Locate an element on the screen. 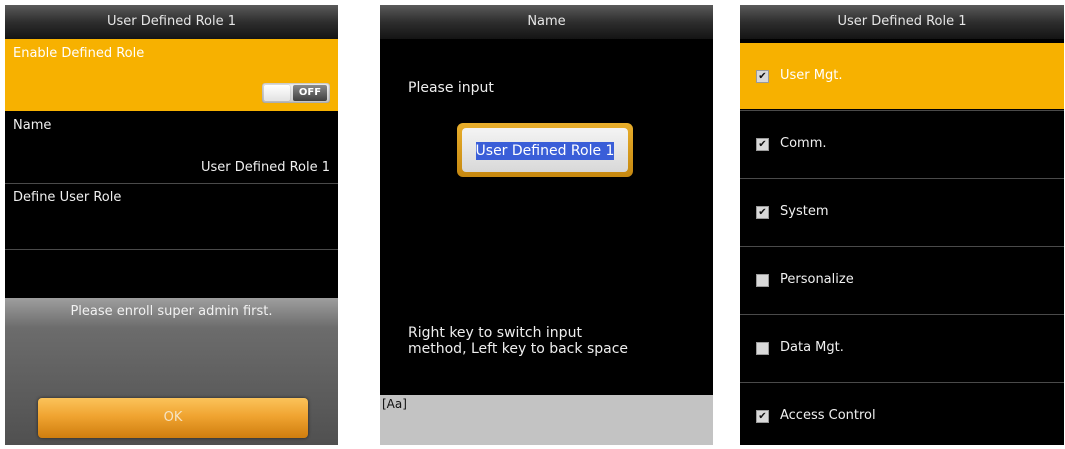 The image size is (1065, 449). name-label: Name is located at coordinates (32, 125).